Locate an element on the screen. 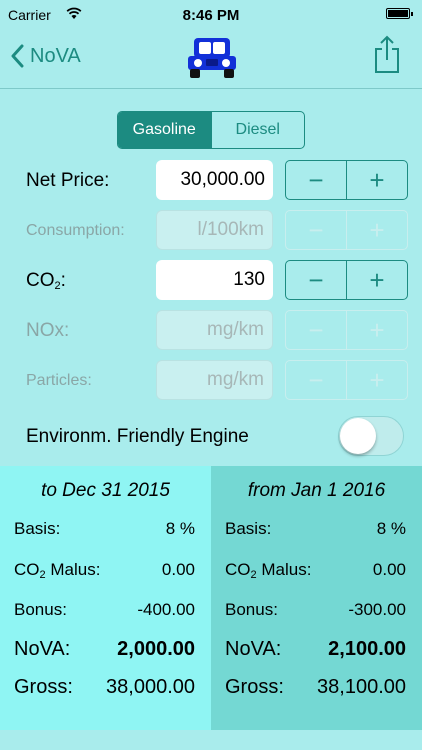  consumption-stepper: − + is located at coordinates (346, 230).